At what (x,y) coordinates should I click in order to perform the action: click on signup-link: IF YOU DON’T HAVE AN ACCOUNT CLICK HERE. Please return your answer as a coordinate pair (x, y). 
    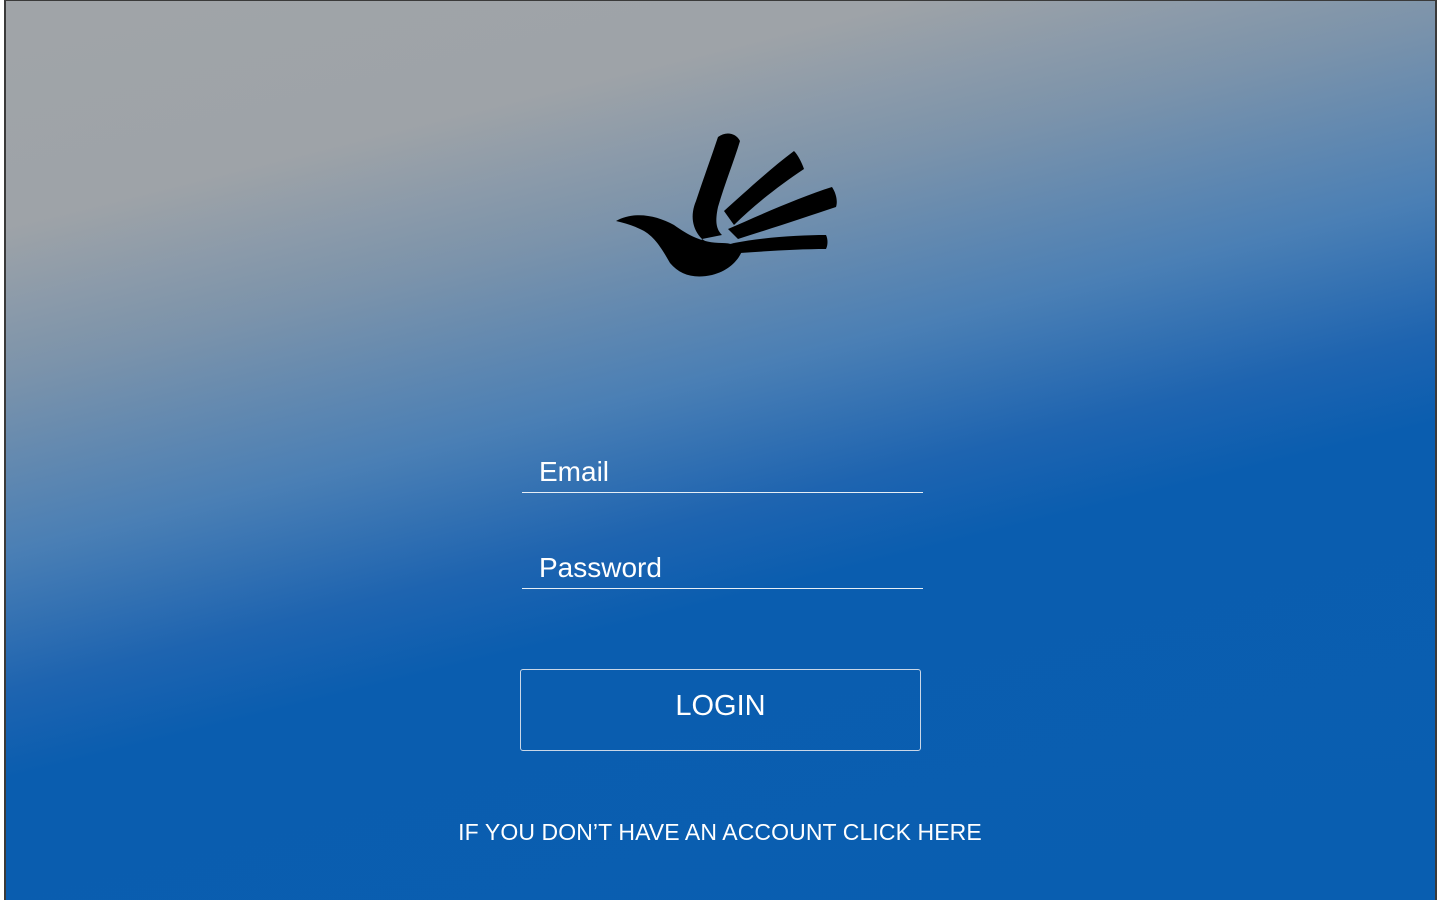
    Looking at the image, I should click on (720, 832).